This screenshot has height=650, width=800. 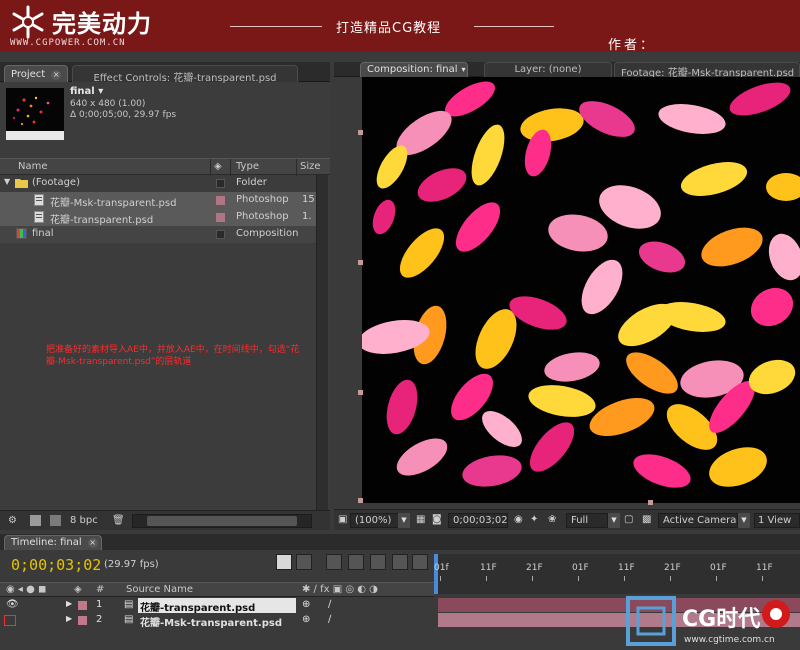 I want to click on eye-icon: 👁, so click(x=12, y=604).